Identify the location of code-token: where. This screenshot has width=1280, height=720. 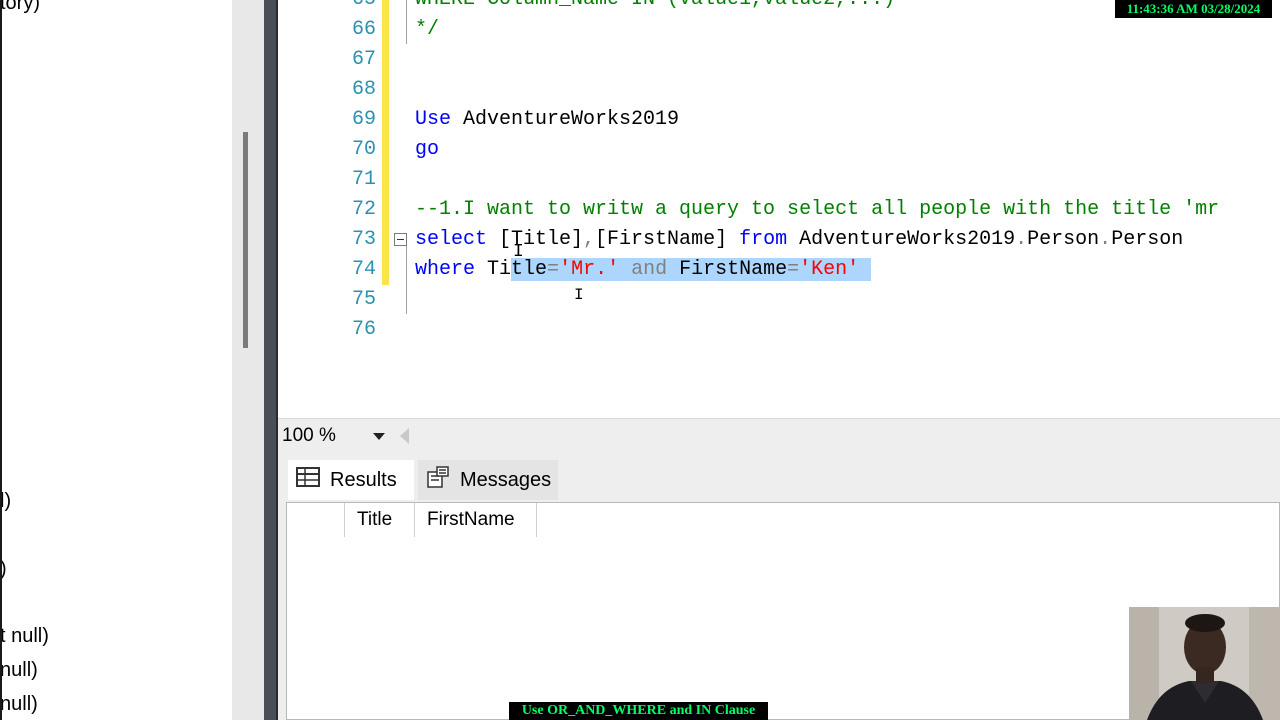
(445, 269).